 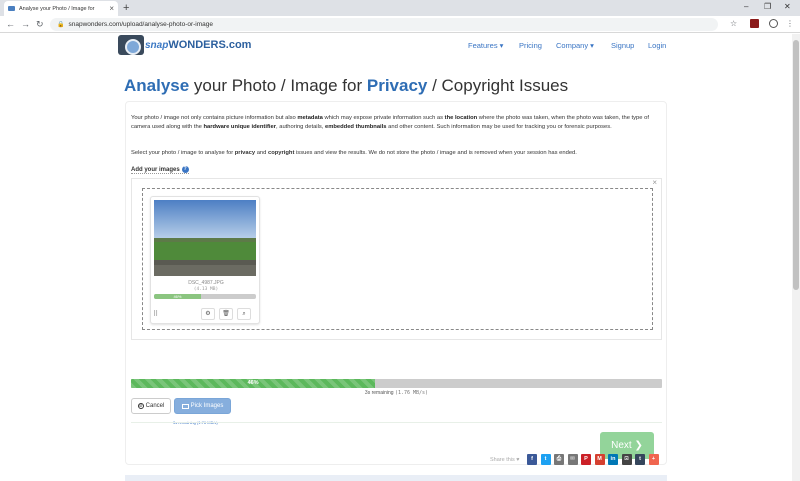 I want to click on delete-icon: 🗑, so click(x=226, y=314).